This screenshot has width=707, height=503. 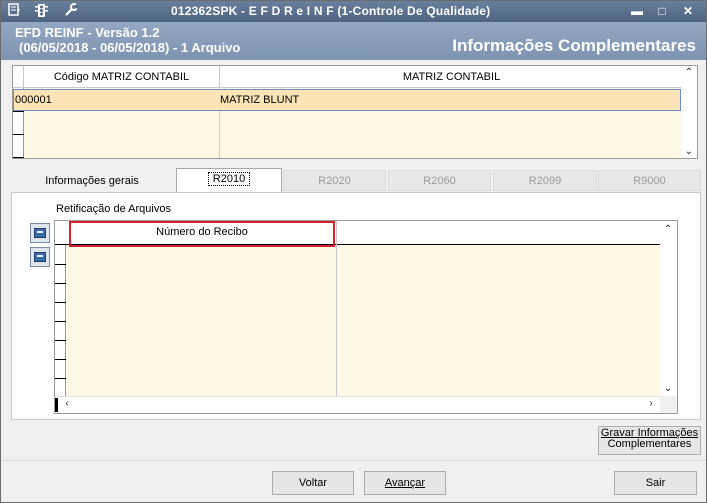 I want to click on traffic-light-icon, so click(x=41, y=11).